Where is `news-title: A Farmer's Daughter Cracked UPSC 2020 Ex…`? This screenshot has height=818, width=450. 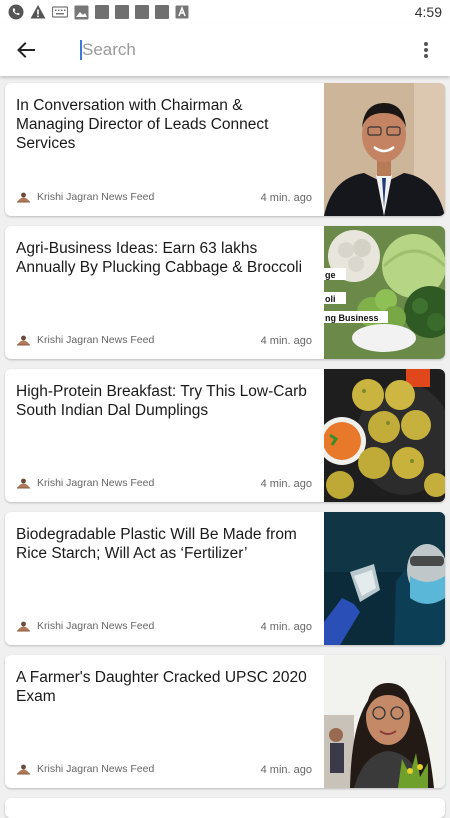
news-title: A Farmer's Daughter Cracked UPSC 2020 Ex… is located at coordinates (161, 687).